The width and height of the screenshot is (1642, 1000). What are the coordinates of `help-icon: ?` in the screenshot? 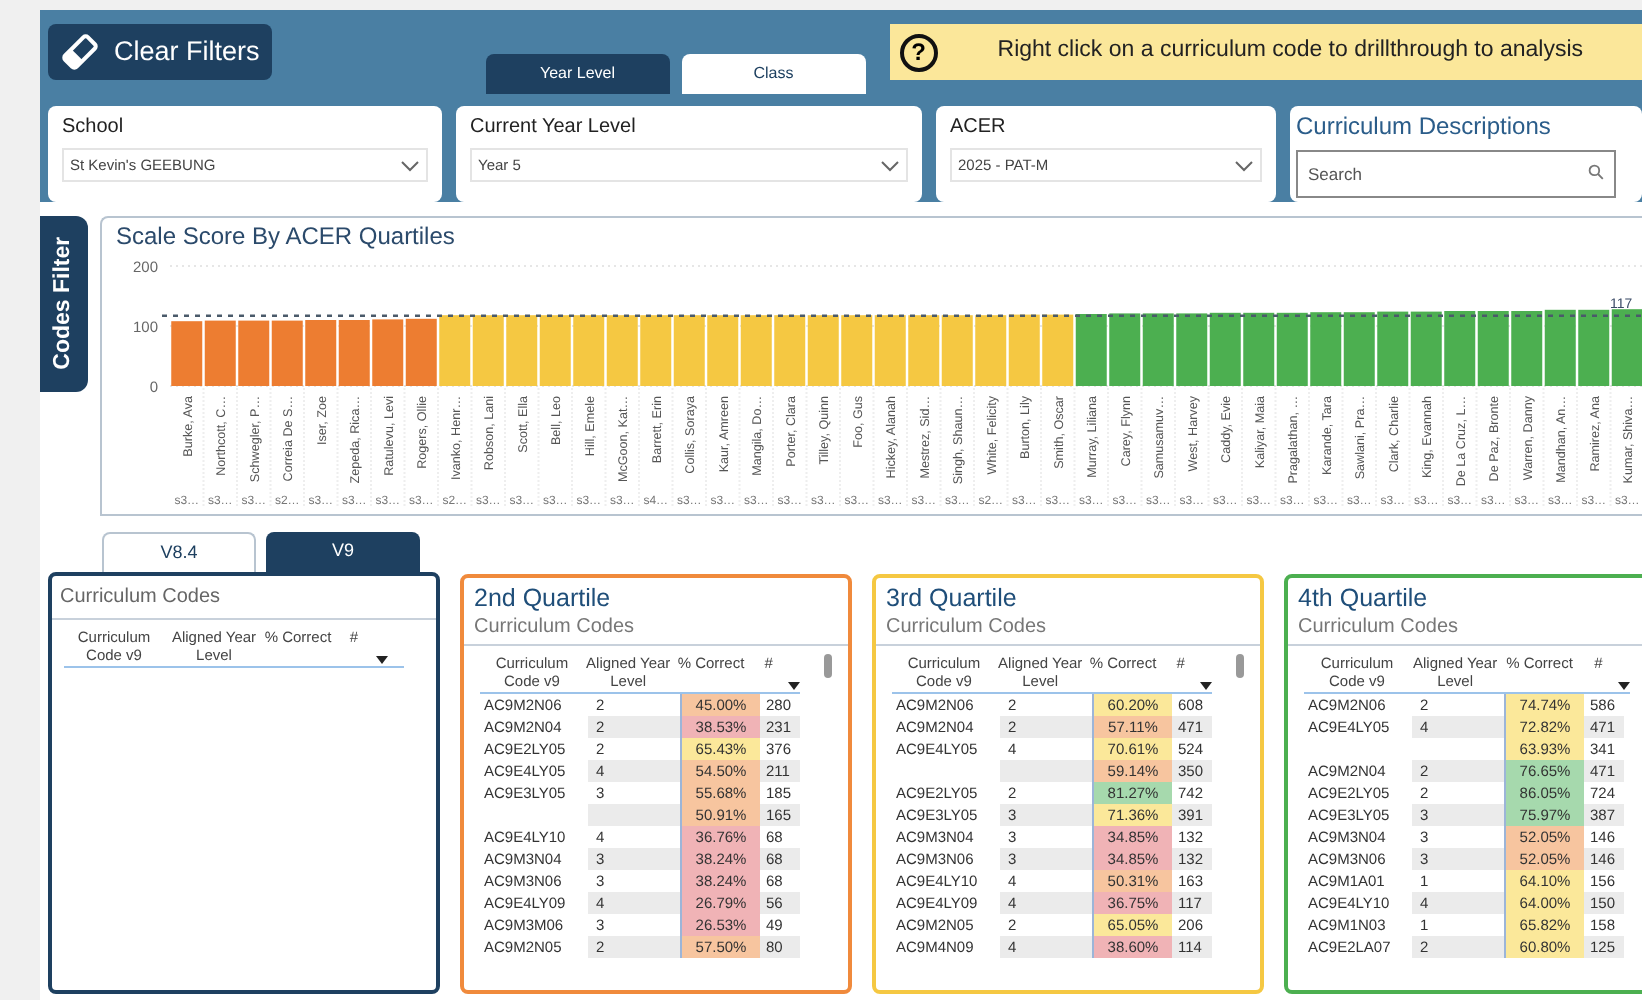 It's located at (918, 52).